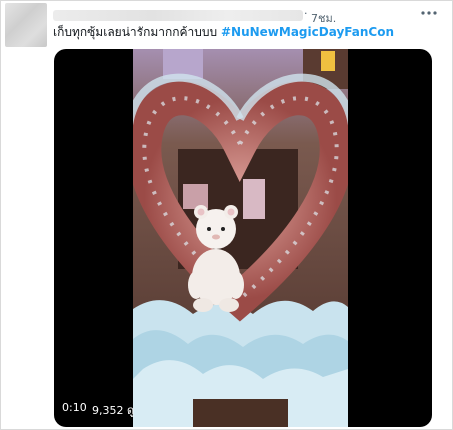 This screenshot has height=430, width=453. Describe the element at coordinates (113, 410) in the screenshot. I see `view-count: 9,352 ดู` at that location.